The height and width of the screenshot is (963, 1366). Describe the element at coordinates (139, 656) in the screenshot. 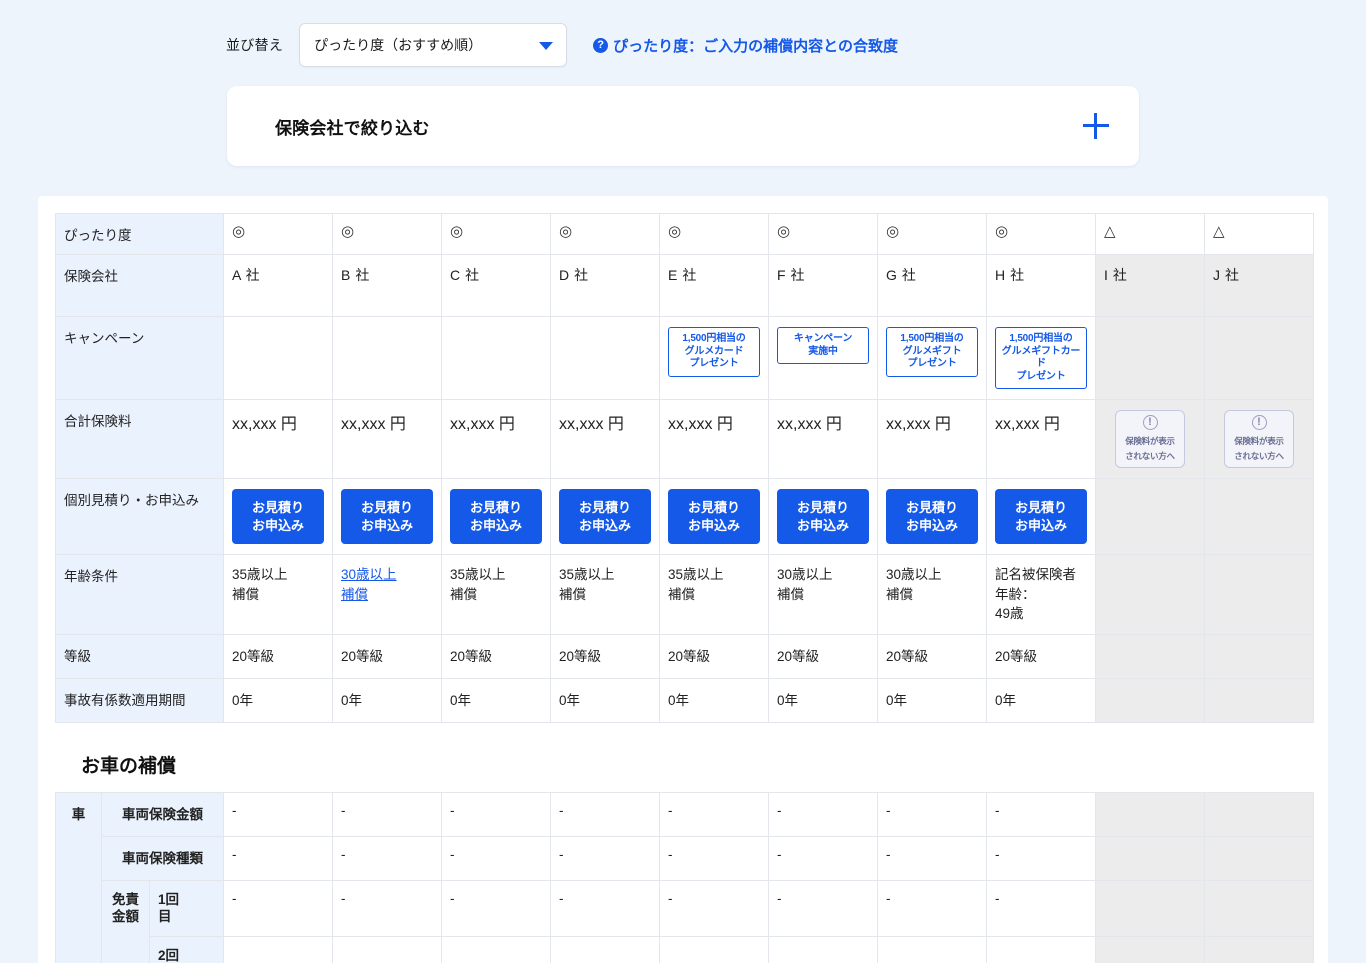

I see `row-label-grade: 等級` at that location.